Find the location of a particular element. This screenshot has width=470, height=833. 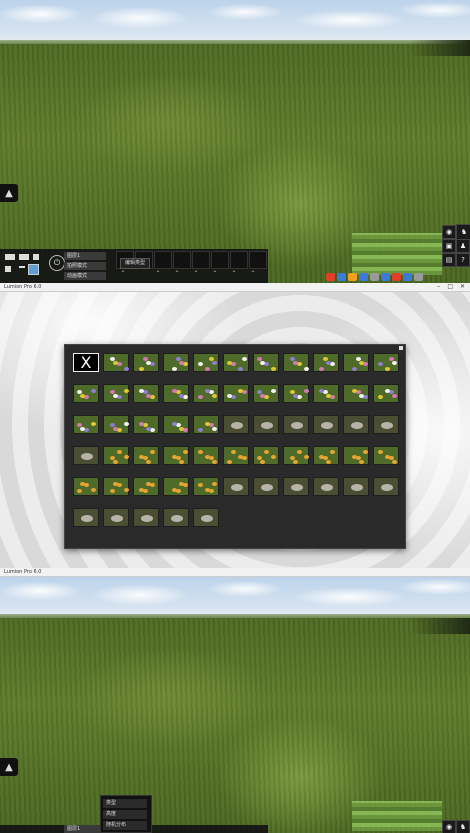

menu-item-height: 高度 is located at coordinates (125, 814).